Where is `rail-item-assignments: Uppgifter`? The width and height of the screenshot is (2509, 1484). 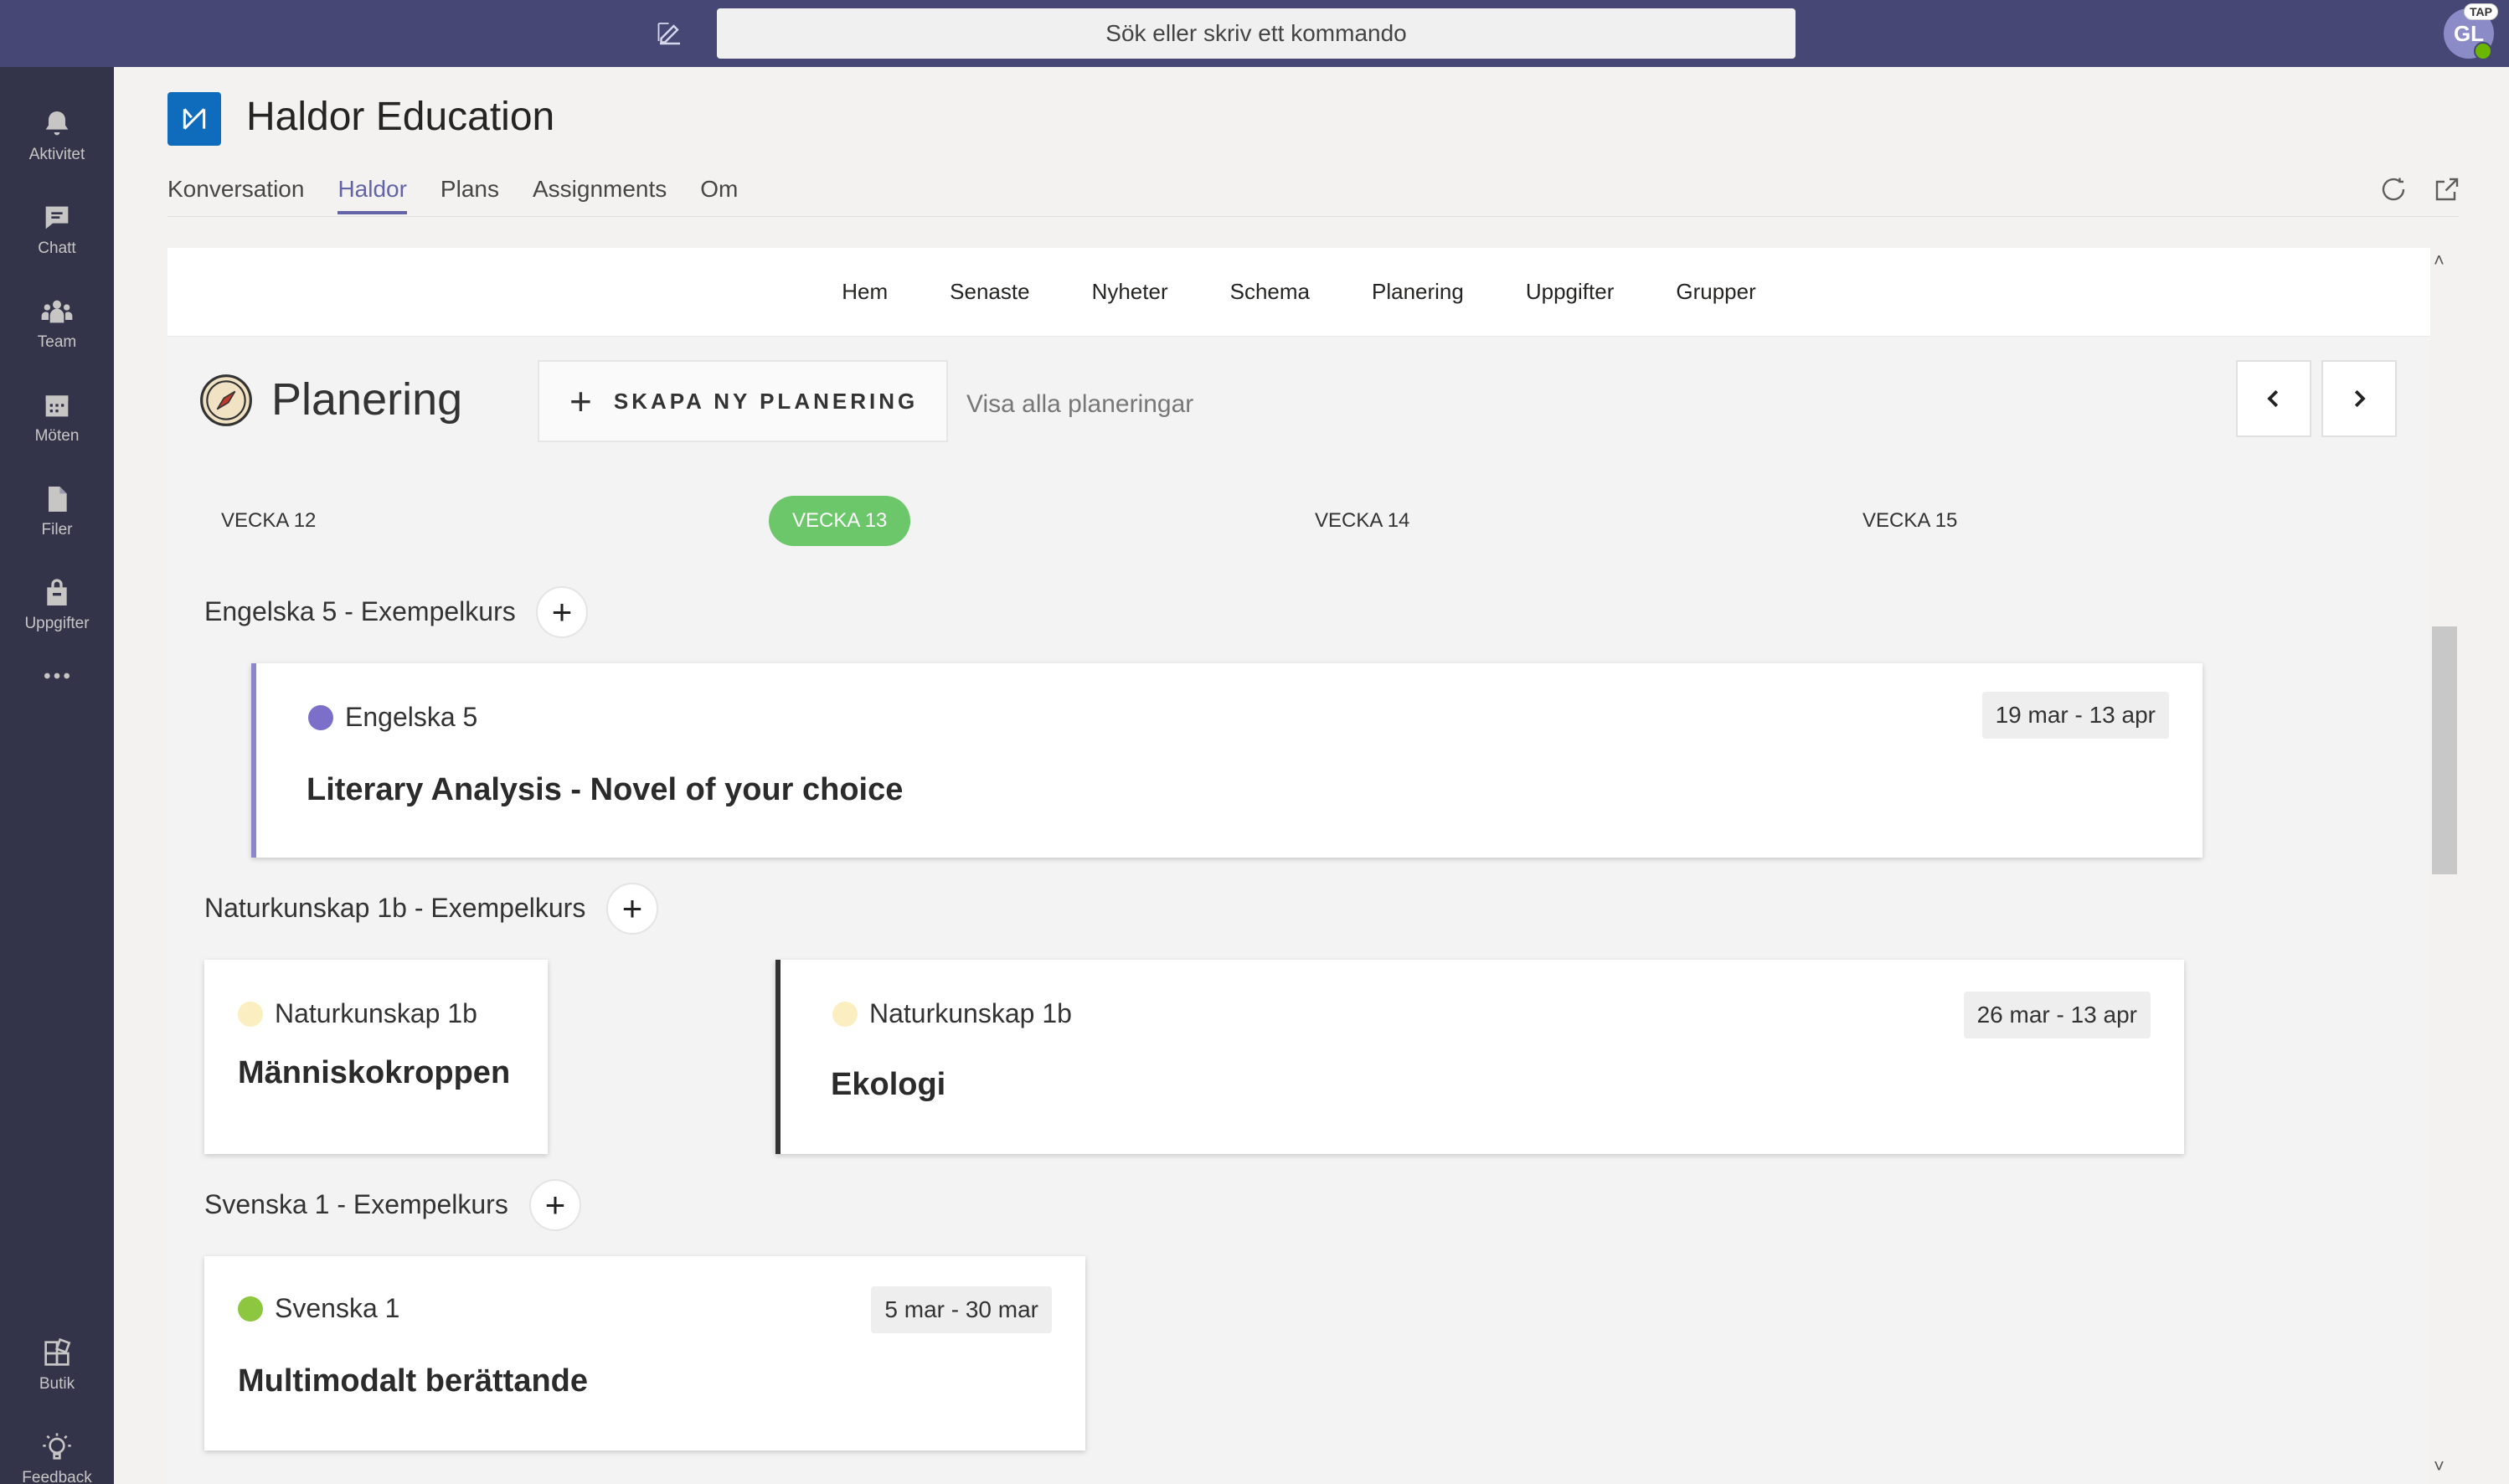 rail-item-assignments: Uppgifter is located at coordinates (57, 605).